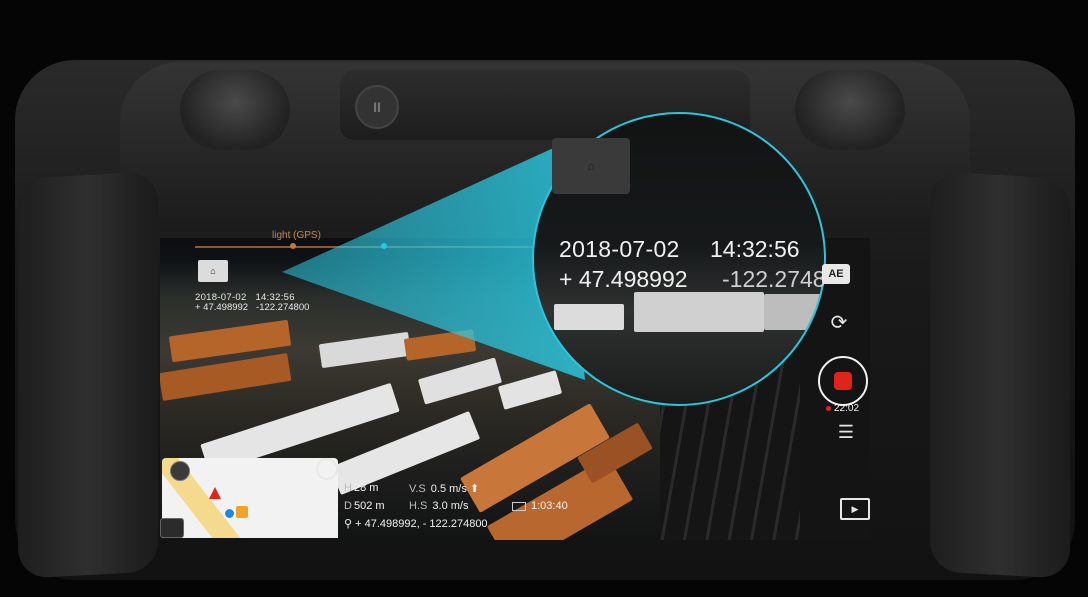  I want to click on camera-switch-icon: ⟳, so click(839, 323).